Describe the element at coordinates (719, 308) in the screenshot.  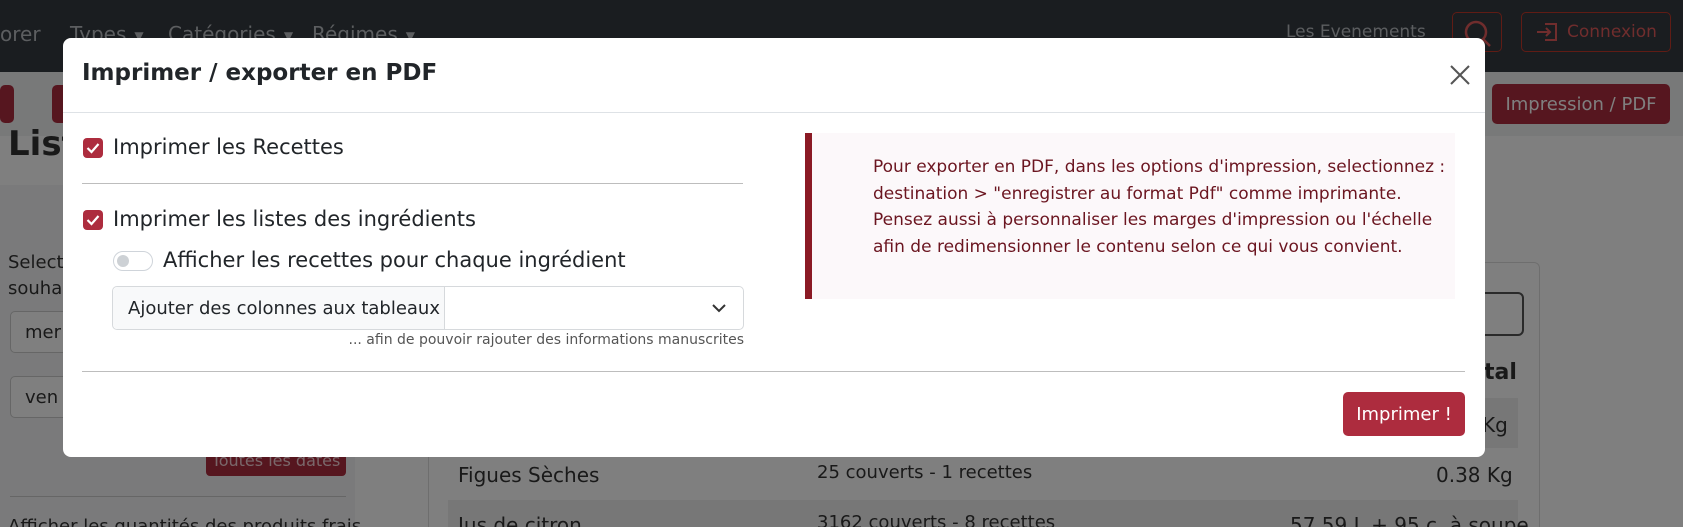
I see `chevron-down-icon` at that location.